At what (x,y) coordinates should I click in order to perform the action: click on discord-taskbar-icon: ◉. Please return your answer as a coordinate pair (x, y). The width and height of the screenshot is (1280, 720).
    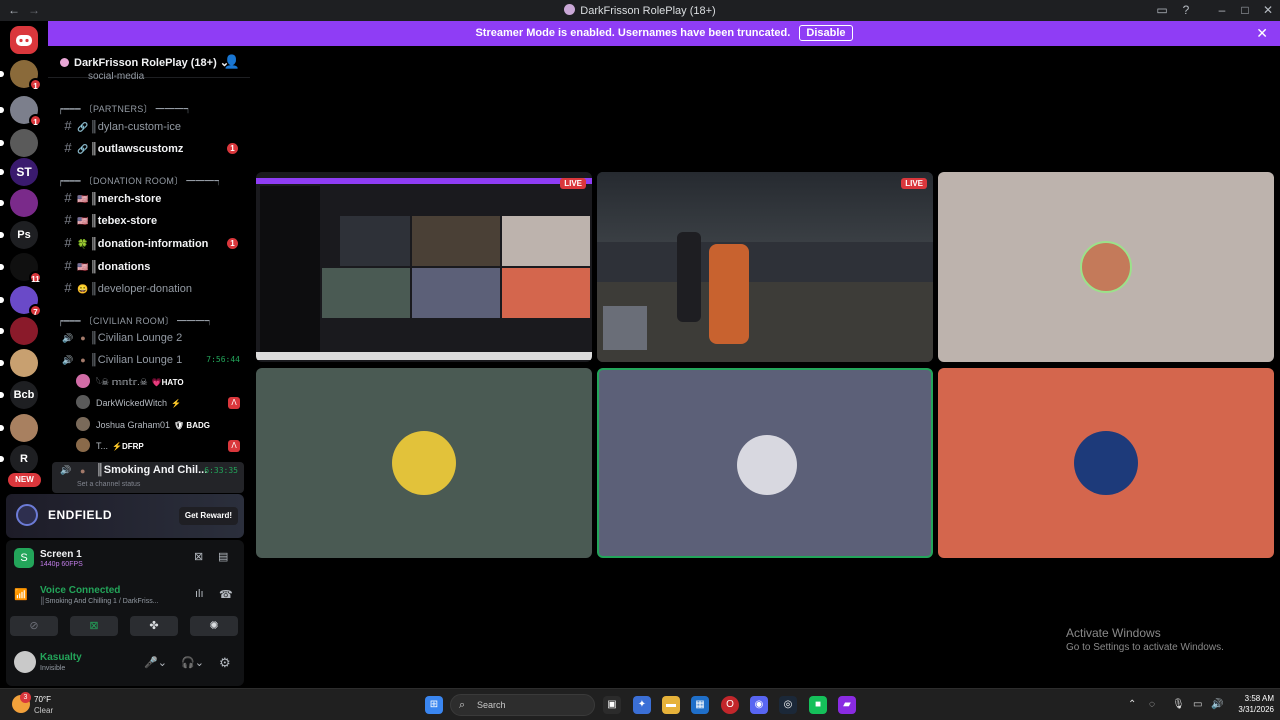
    Looking at the image, I should click on (759, 705).